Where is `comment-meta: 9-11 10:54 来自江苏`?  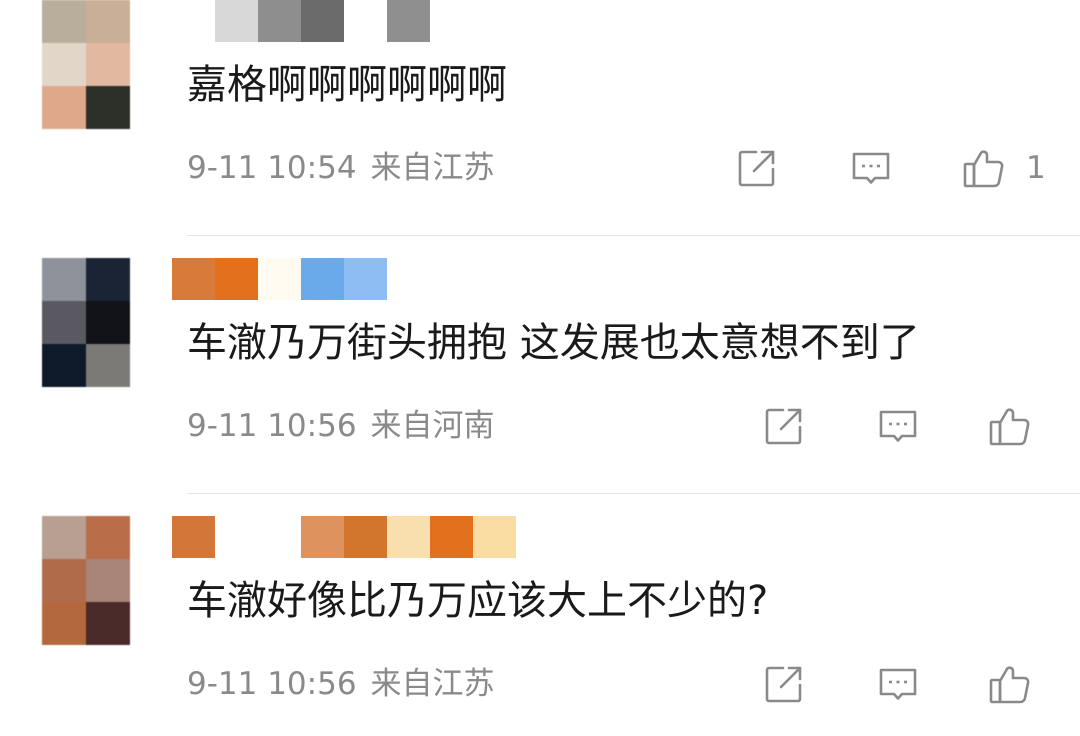
comment-meta: 9-11 10:54 来自江苏 is located at coordinates (341, 168).